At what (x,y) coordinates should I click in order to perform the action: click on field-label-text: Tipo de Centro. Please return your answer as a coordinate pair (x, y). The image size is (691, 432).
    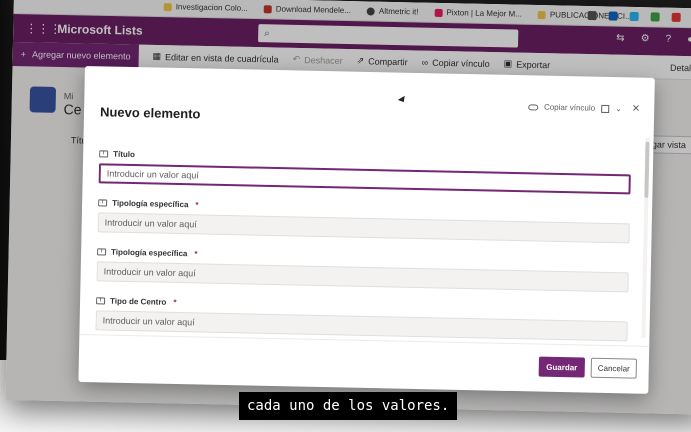
    Looking at the image, I should click on (138, 301).